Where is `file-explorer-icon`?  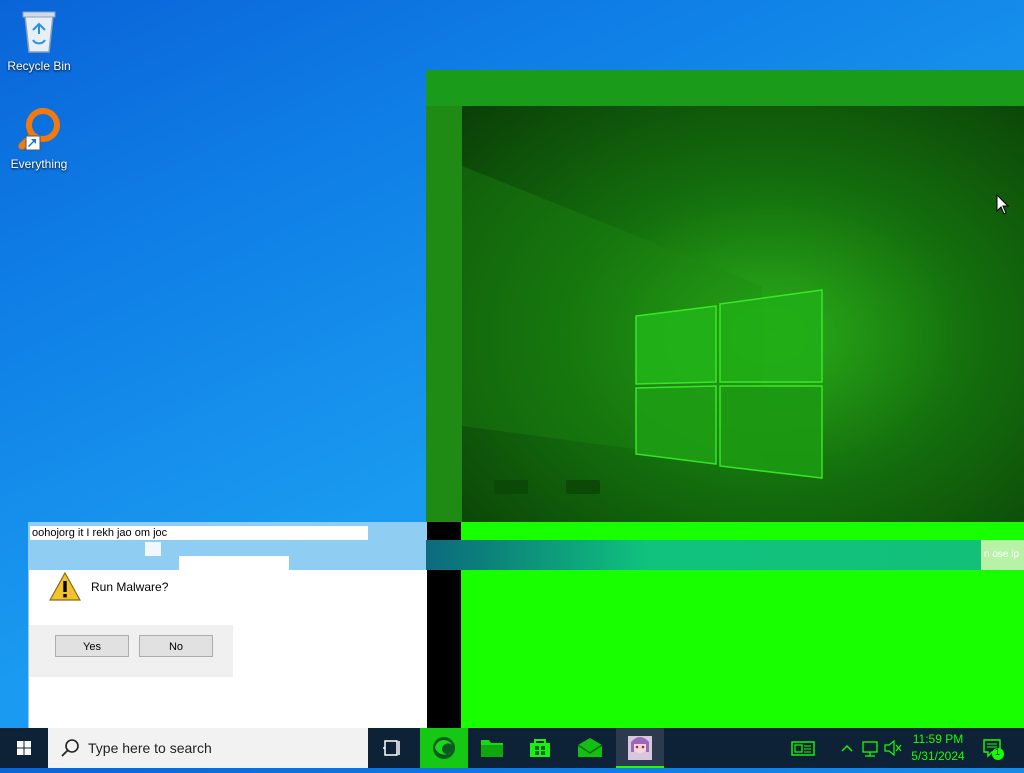
file-explorer-icon is located at coordinates (492, 748).